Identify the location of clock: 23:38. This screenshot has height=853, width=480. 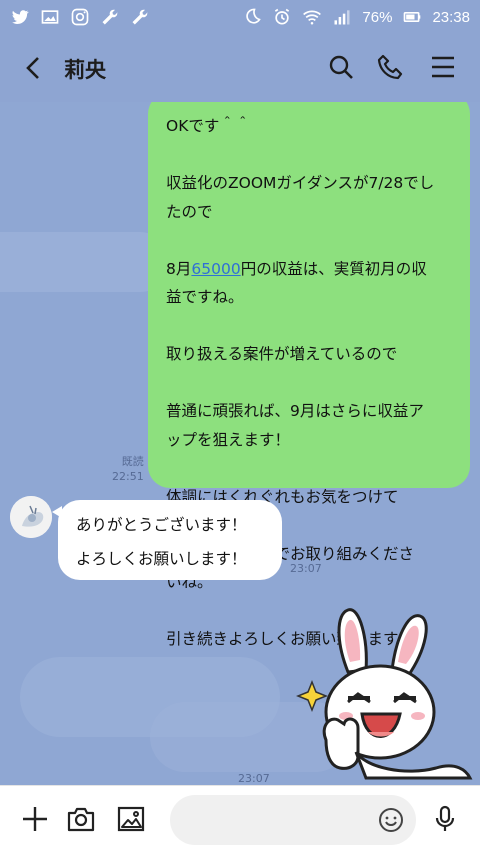
(451, 17).